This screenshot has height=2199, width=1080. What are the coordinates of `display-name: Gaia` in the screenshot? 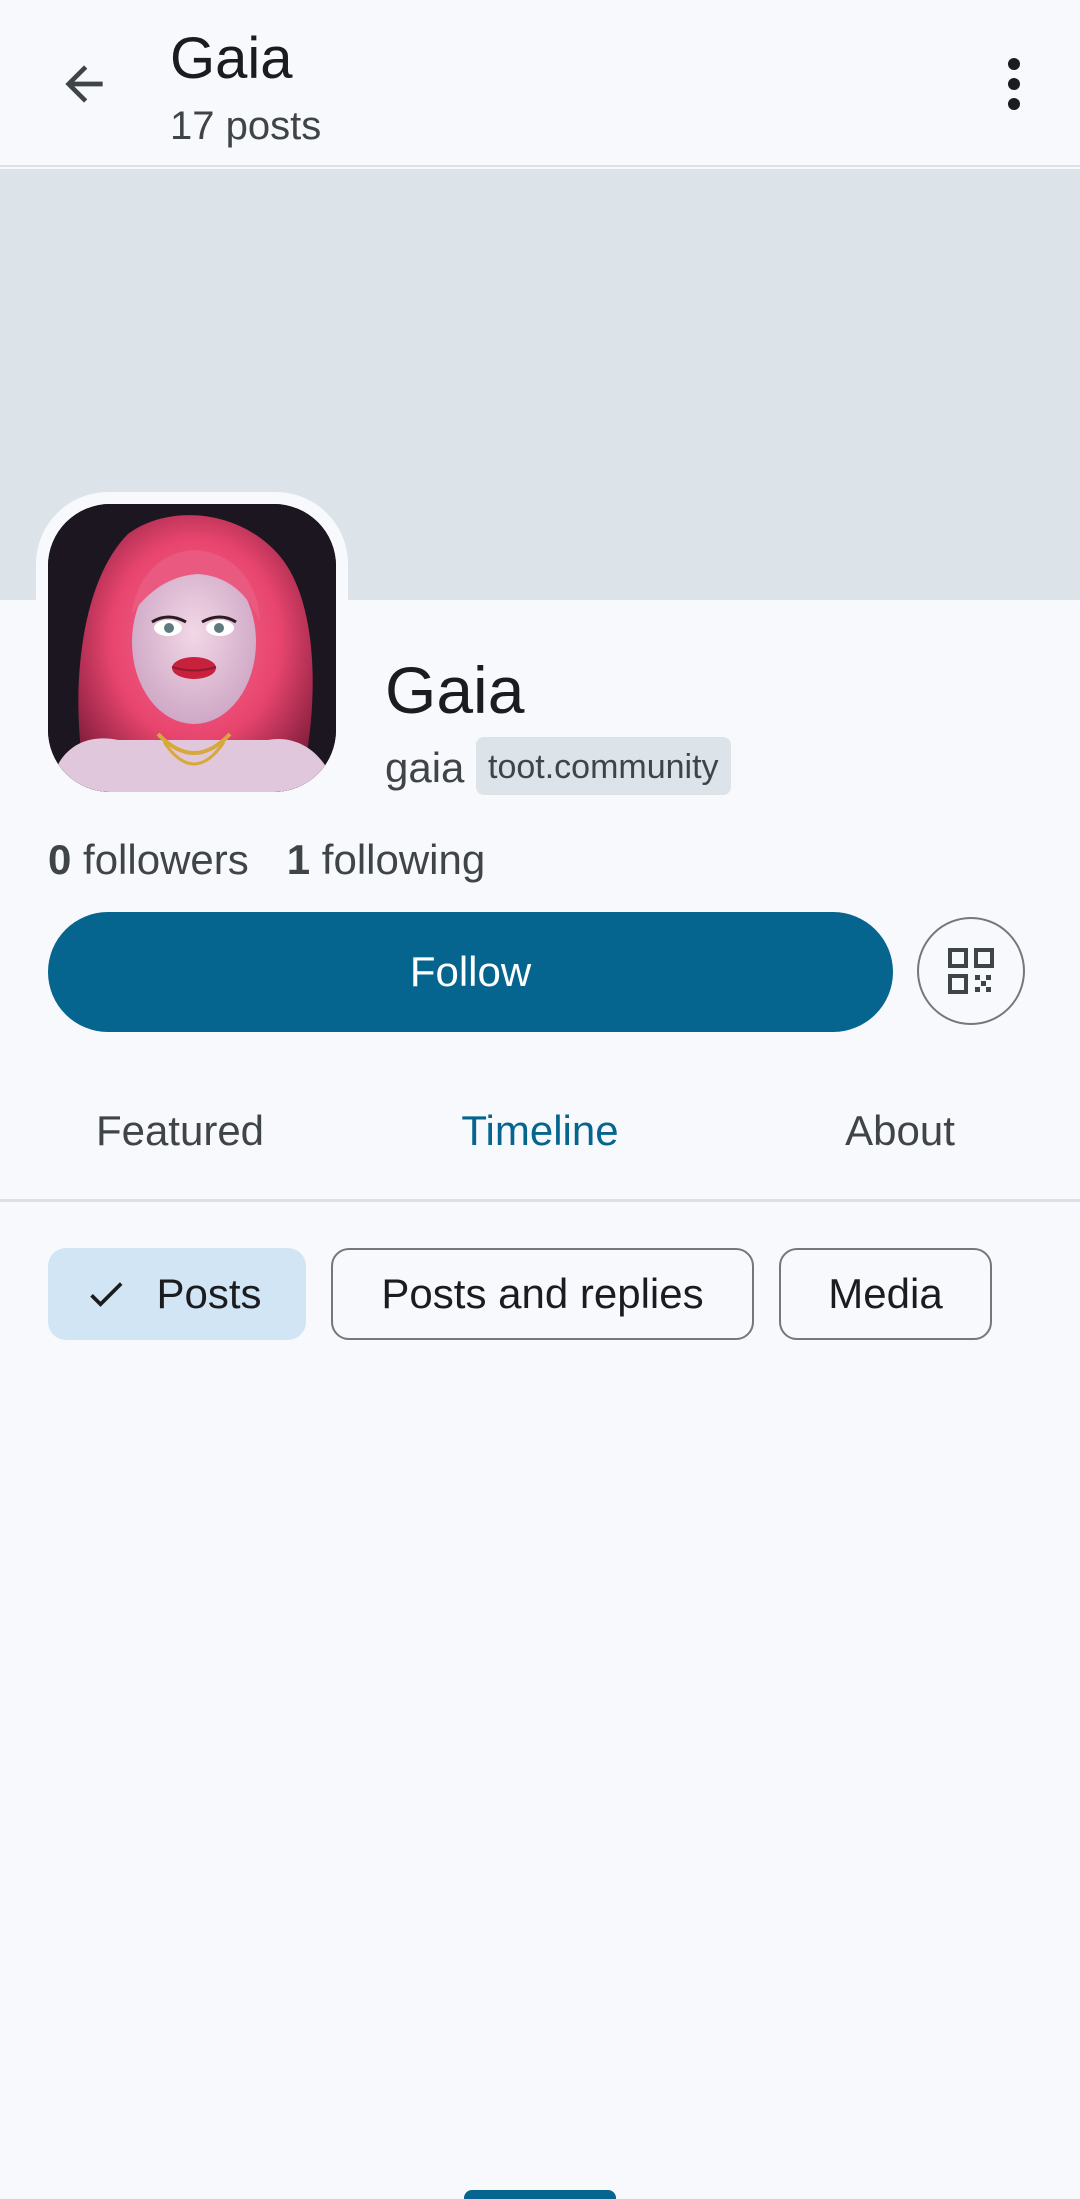 It's located at (455, 690).